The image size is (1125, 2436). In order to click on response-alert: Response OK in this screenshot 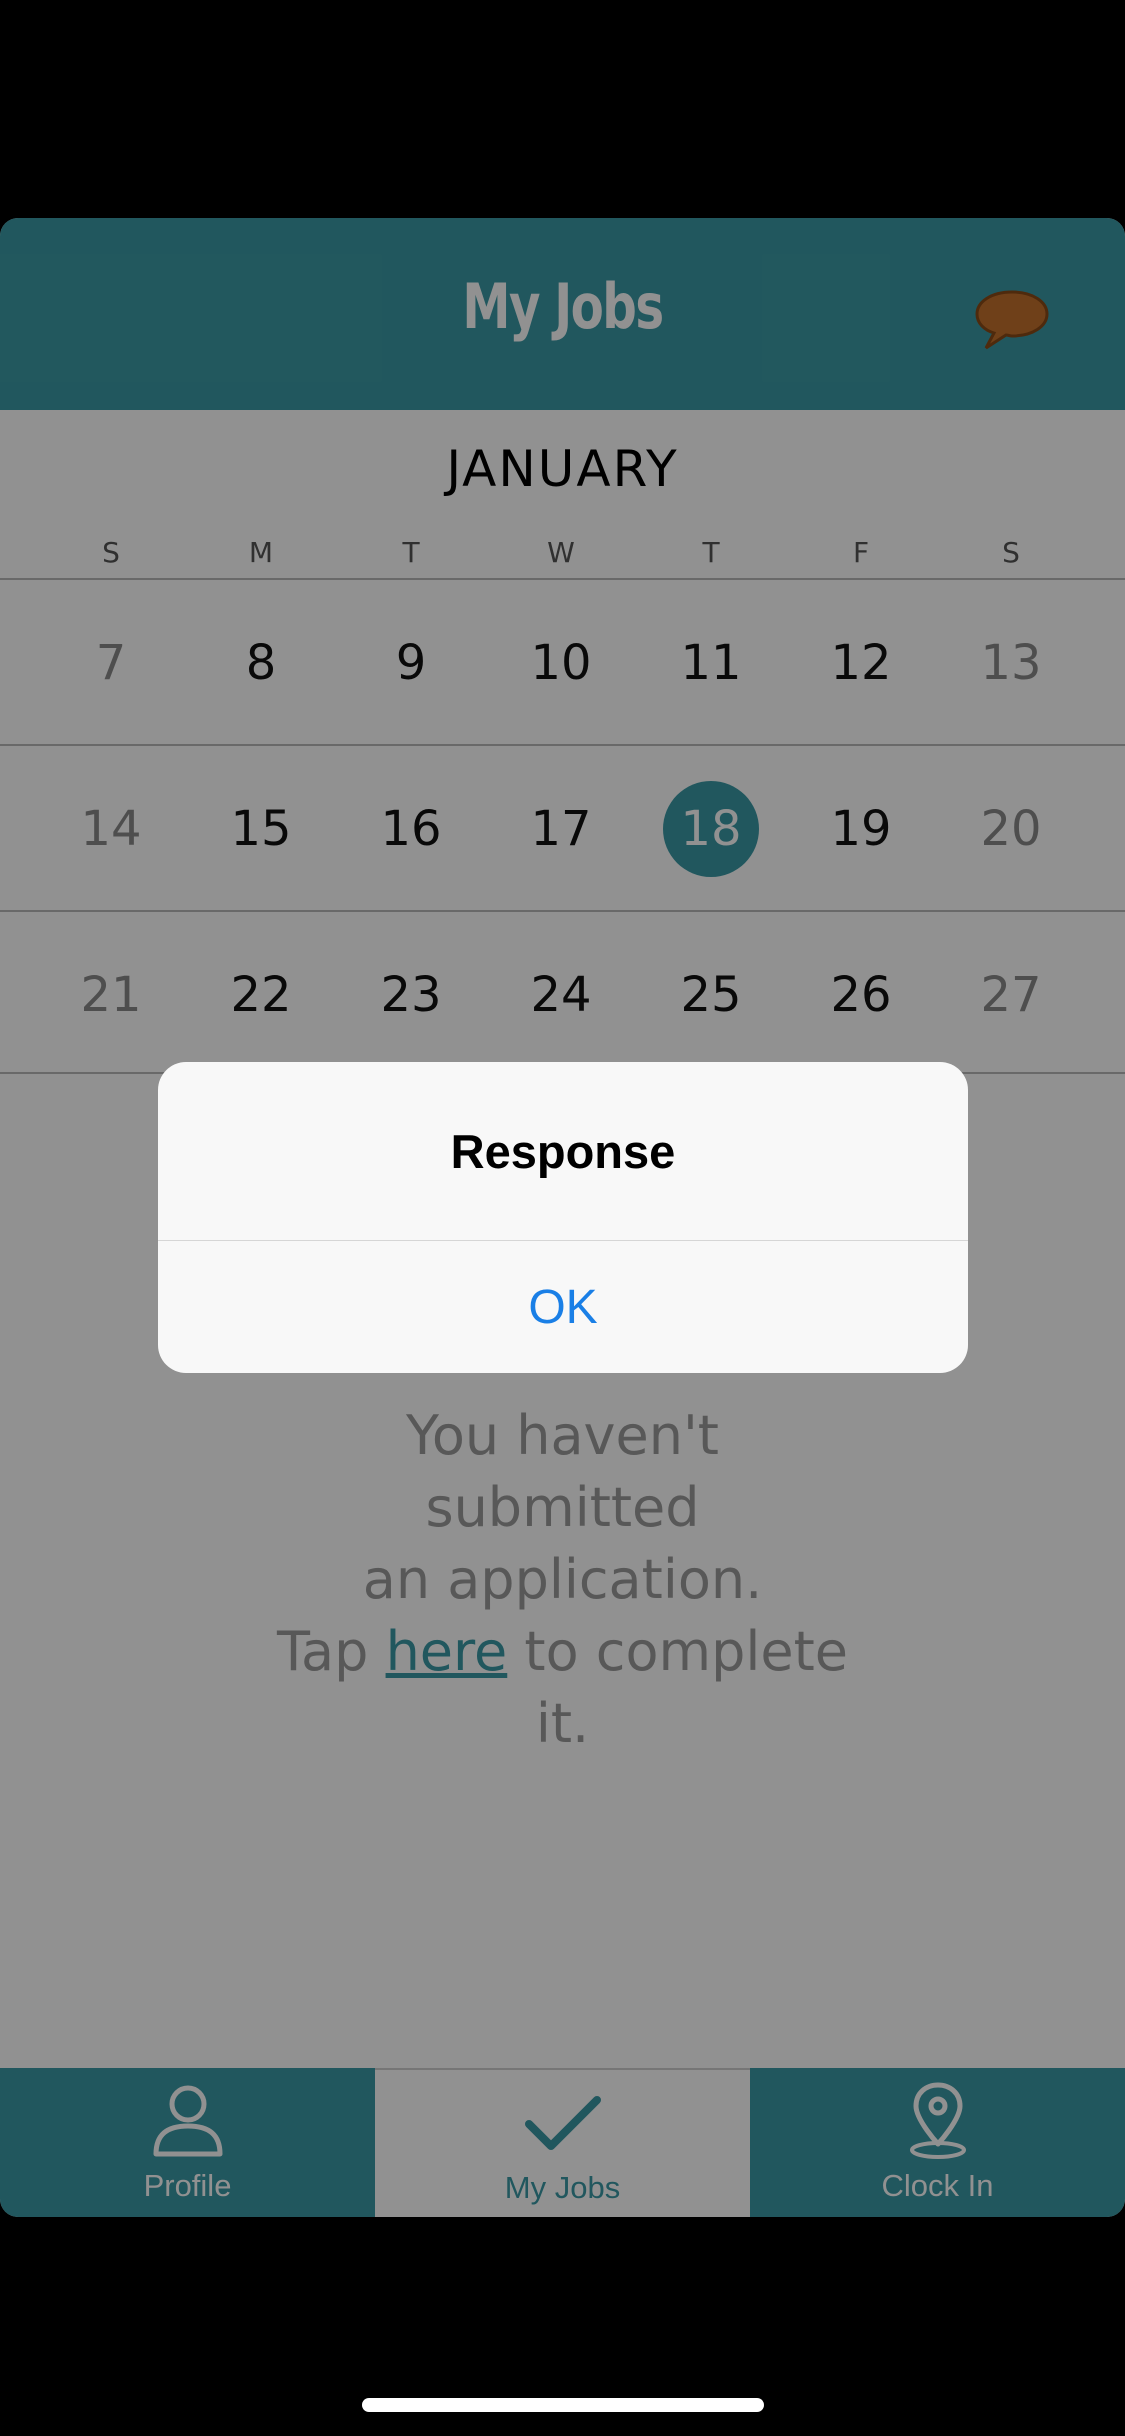, I will do `click(563, 1217)`.